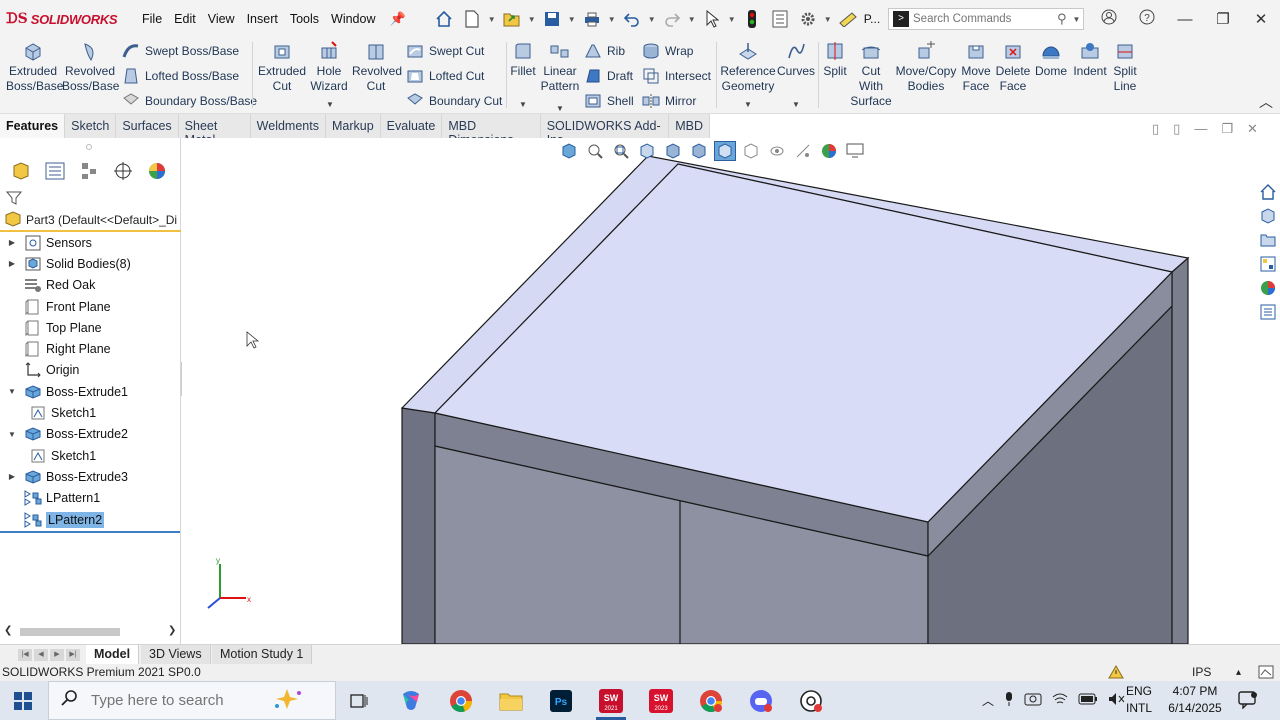  I want to click on swept-cut-button: Swept Cut, so click(445, 51).